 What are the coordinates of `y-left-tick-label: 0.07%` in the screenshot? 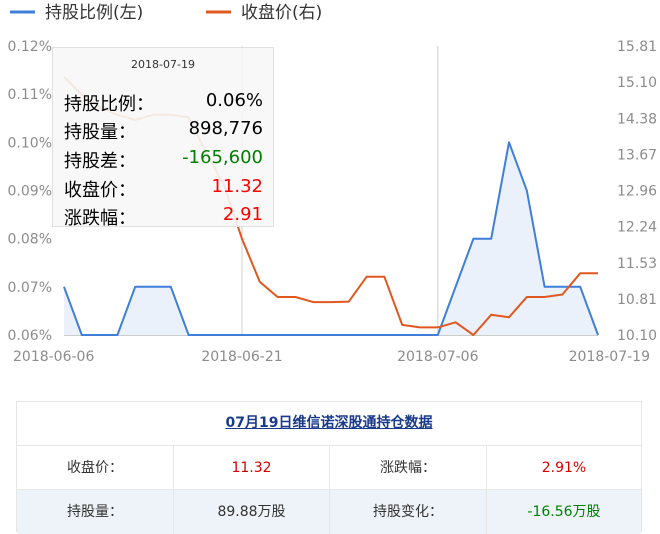 It's located at (30, 288).